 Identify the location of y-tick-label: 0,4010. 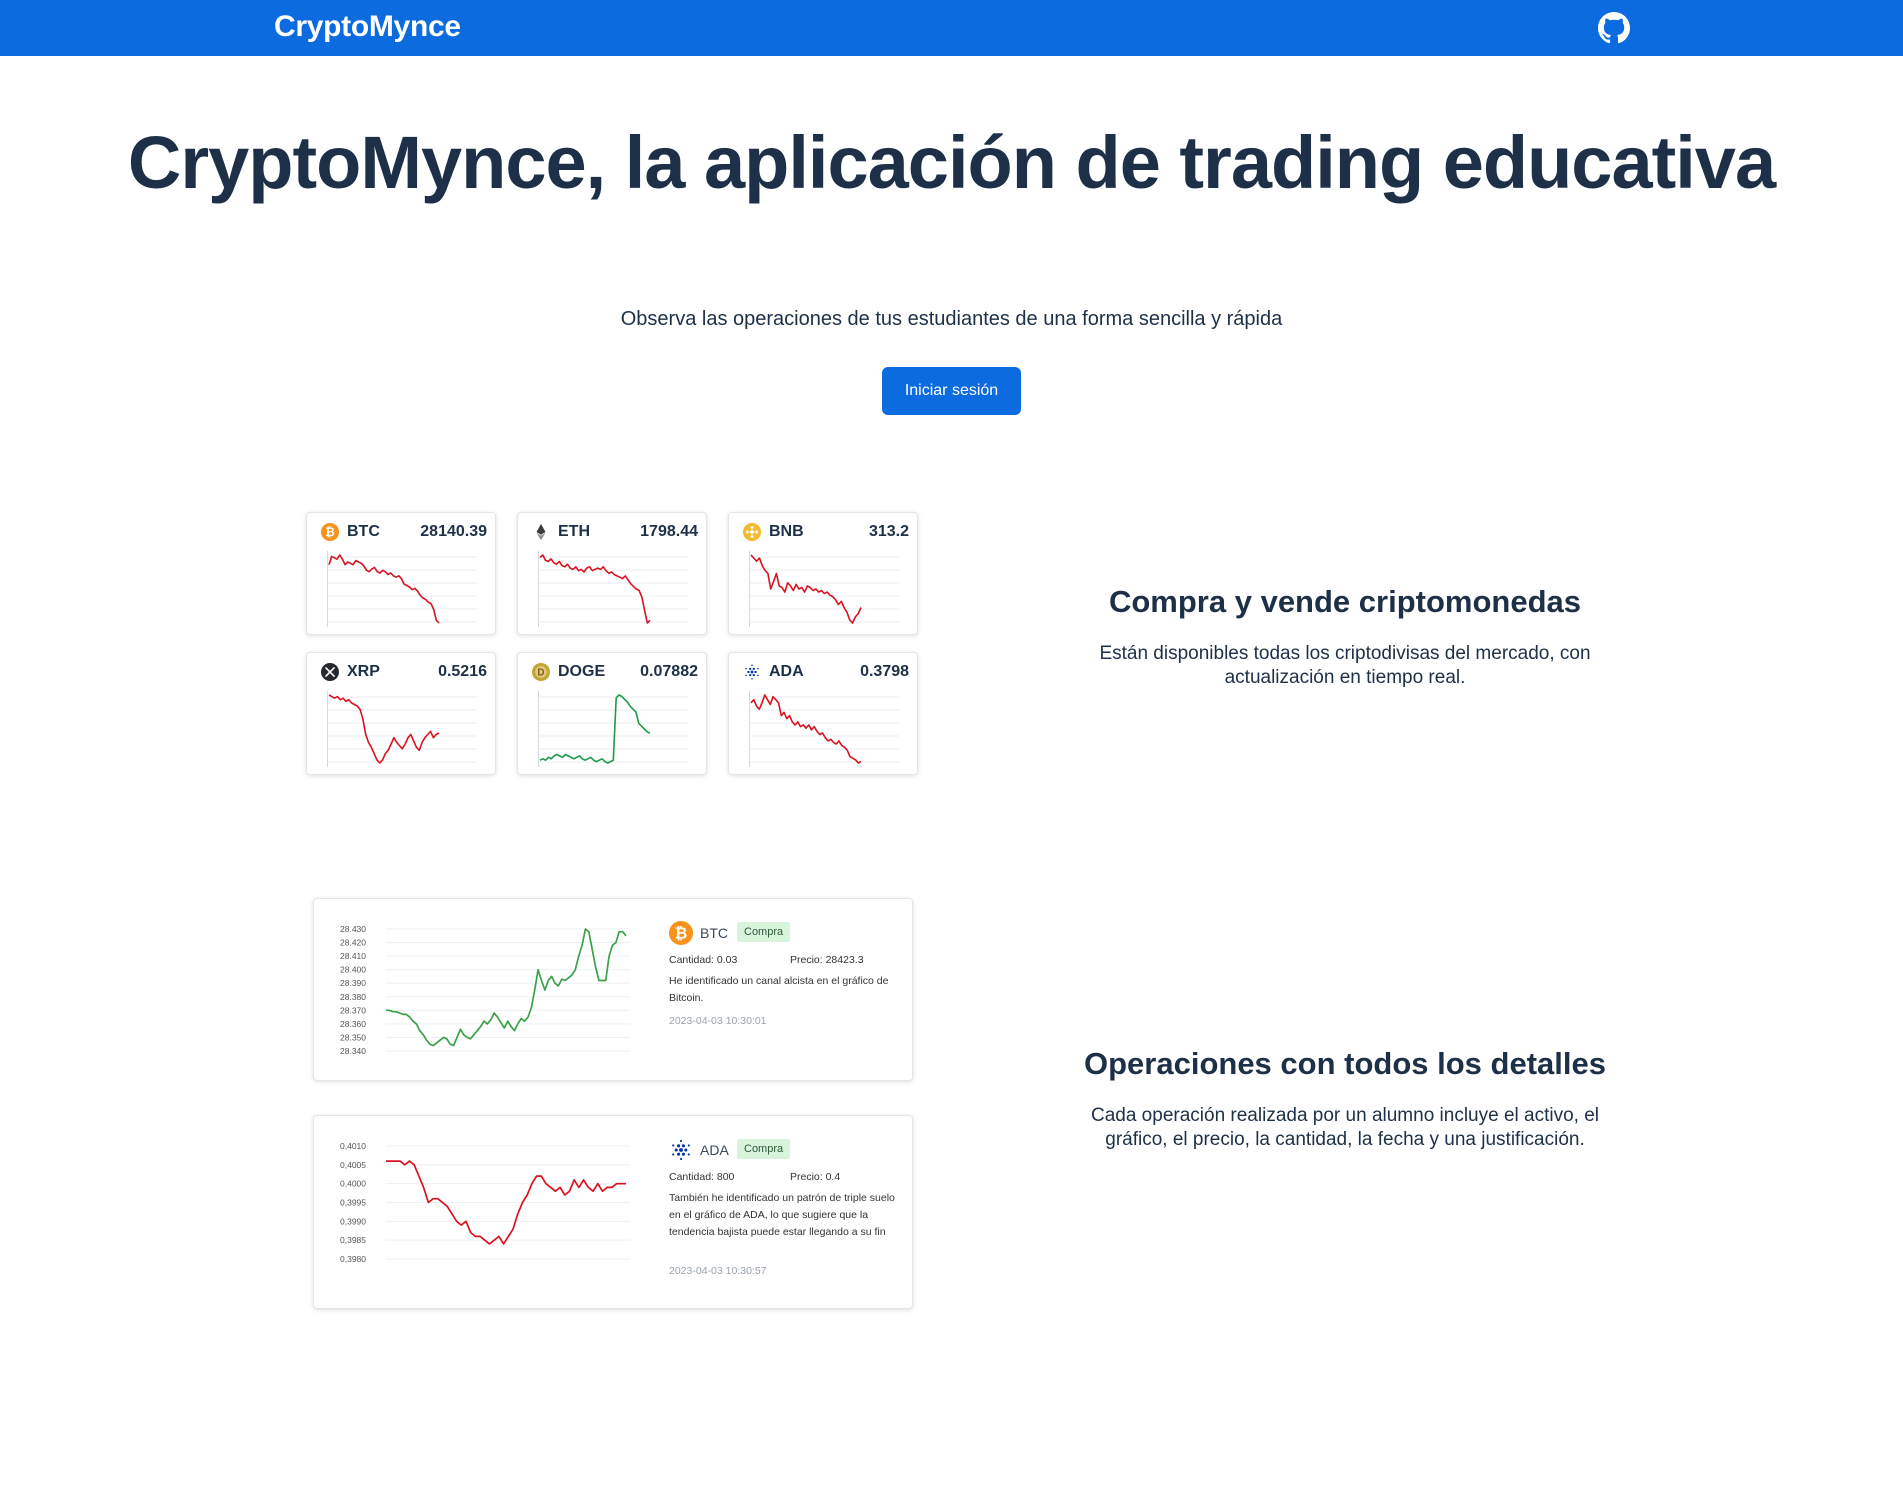
(353, 1146).